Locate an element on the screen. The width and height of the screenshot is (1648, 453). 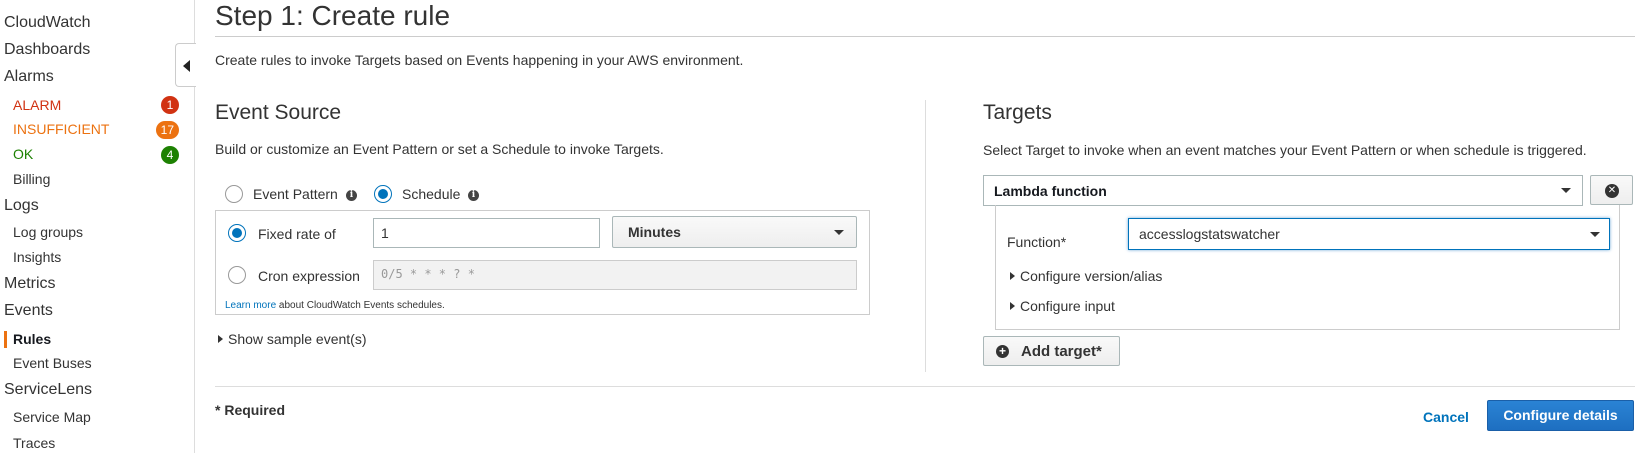
sidebar-item-billing: Billing is located at coordinates (31, 179).